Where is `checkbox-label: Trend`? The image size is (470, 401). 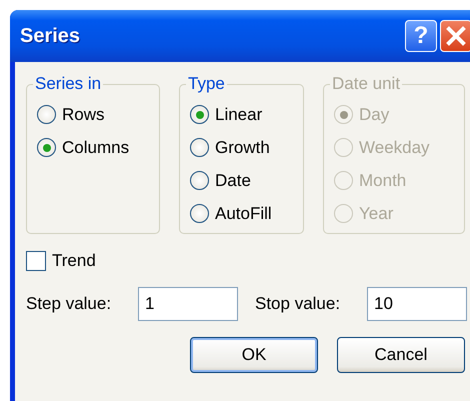
checkbox-label: Trend is located at coordinates (74, 261).